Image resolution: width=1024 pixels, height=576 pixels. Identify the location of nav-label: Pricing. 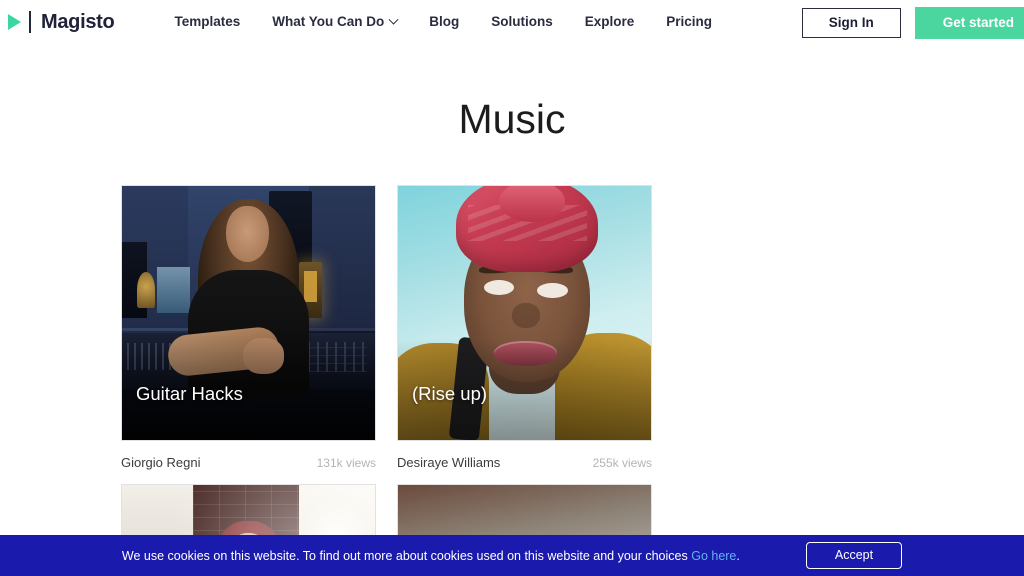
(689, 22).